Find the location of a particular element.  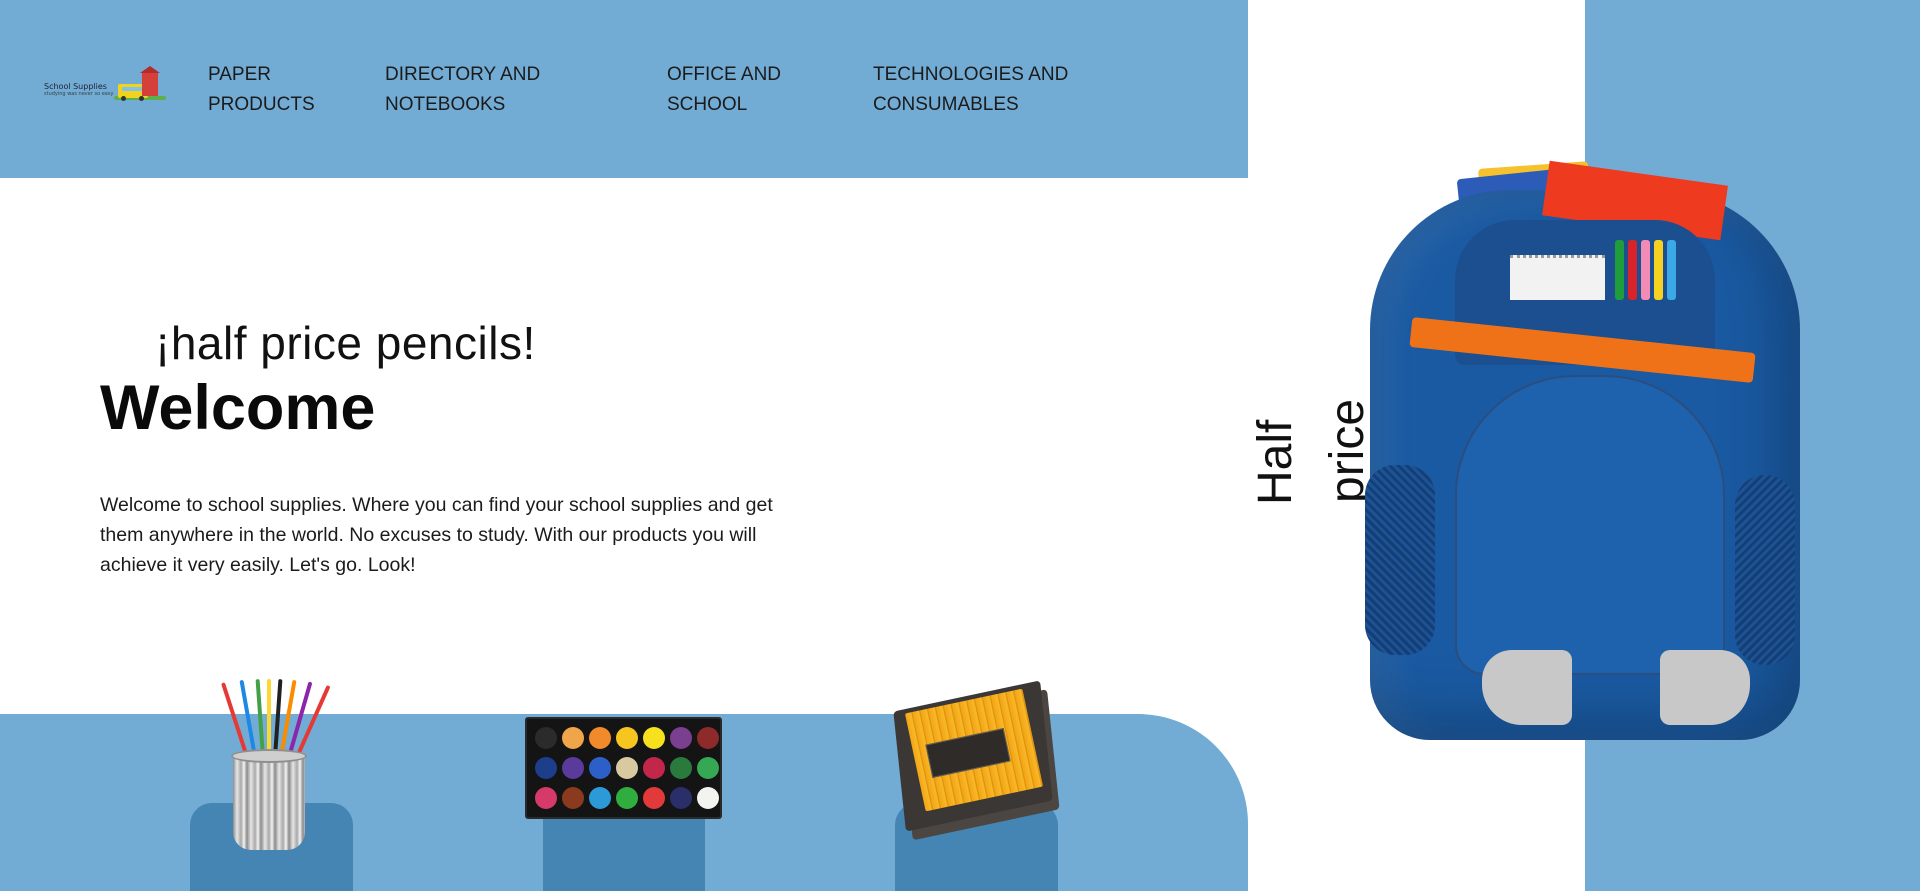

pencil-green is located at coordinates (260, 718).